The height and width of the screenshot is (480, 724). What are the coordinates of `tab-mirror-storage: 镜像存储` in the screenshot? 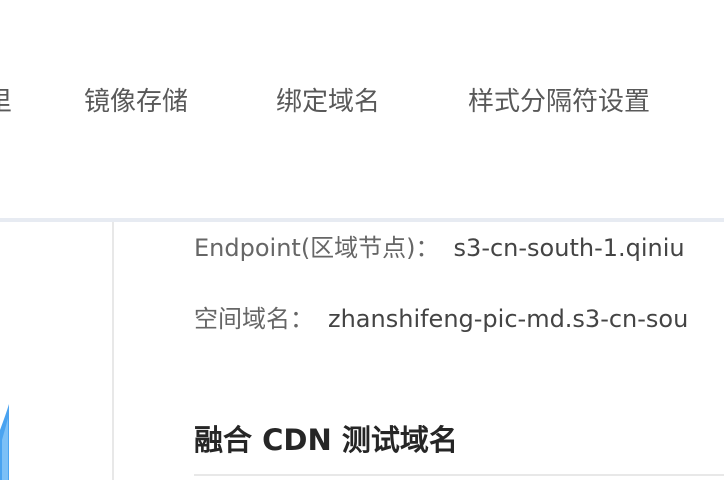 It's located at (136, 102).